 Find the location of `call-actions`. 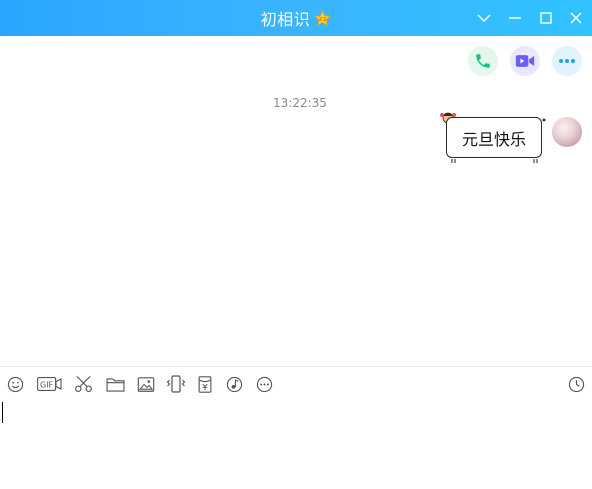

call-actions is located at coordinates (525, 61).